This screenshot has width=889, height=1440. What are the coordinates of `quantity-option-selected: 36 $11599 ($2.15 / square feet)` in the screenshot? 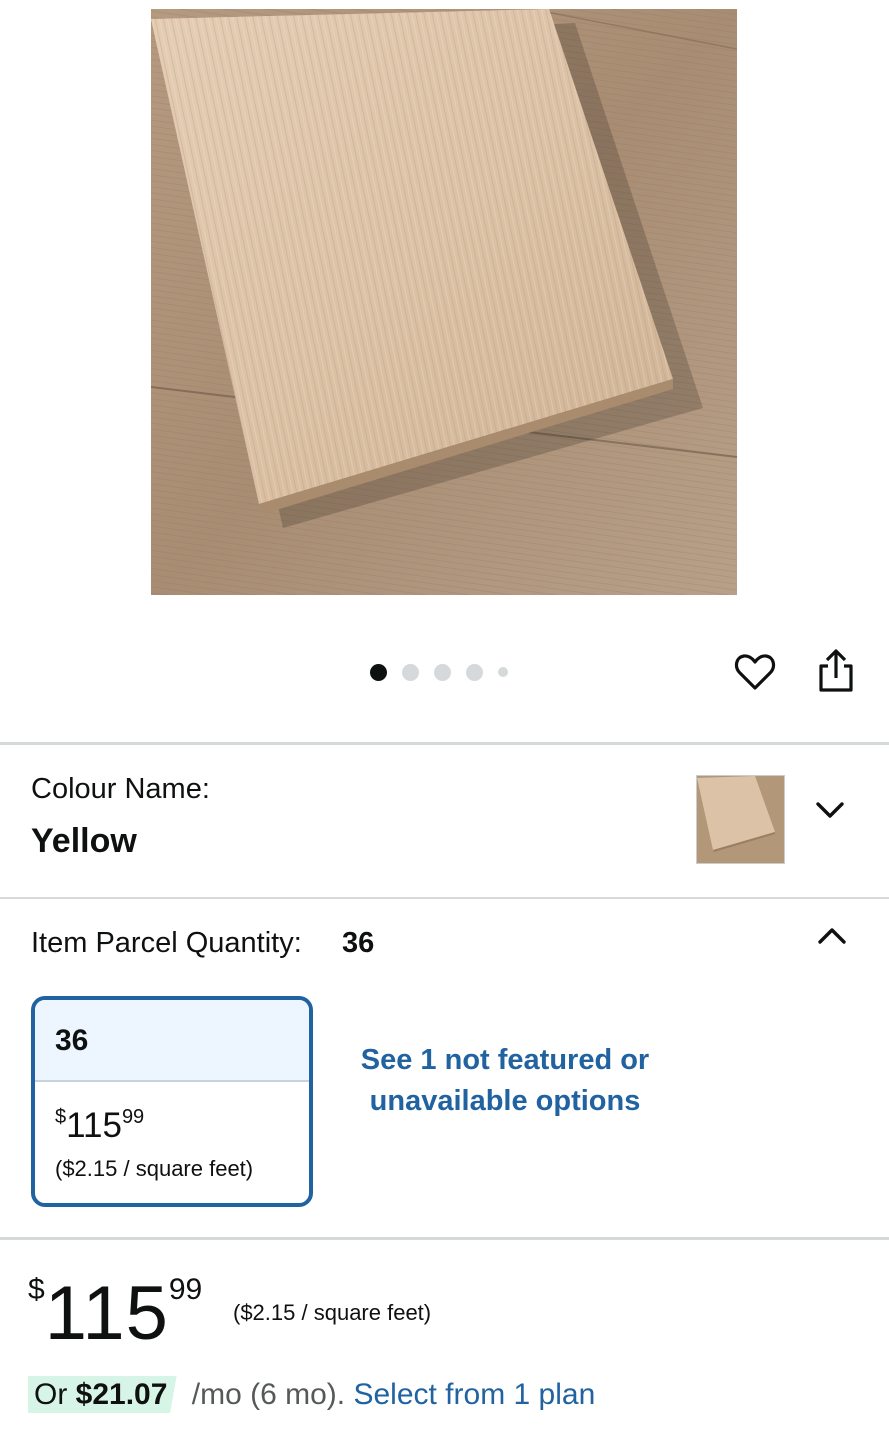 It's located at (172, 1101).